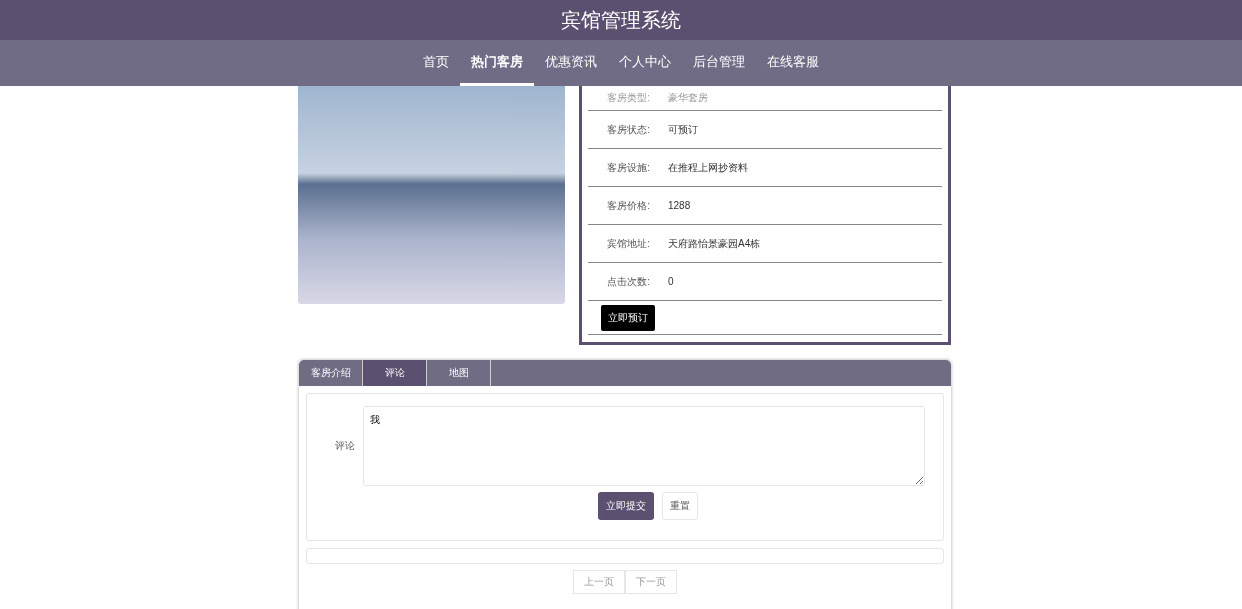  Describe the element at coordinates (459, 373) in the screenshot. I see `tab: 地图` at that location.